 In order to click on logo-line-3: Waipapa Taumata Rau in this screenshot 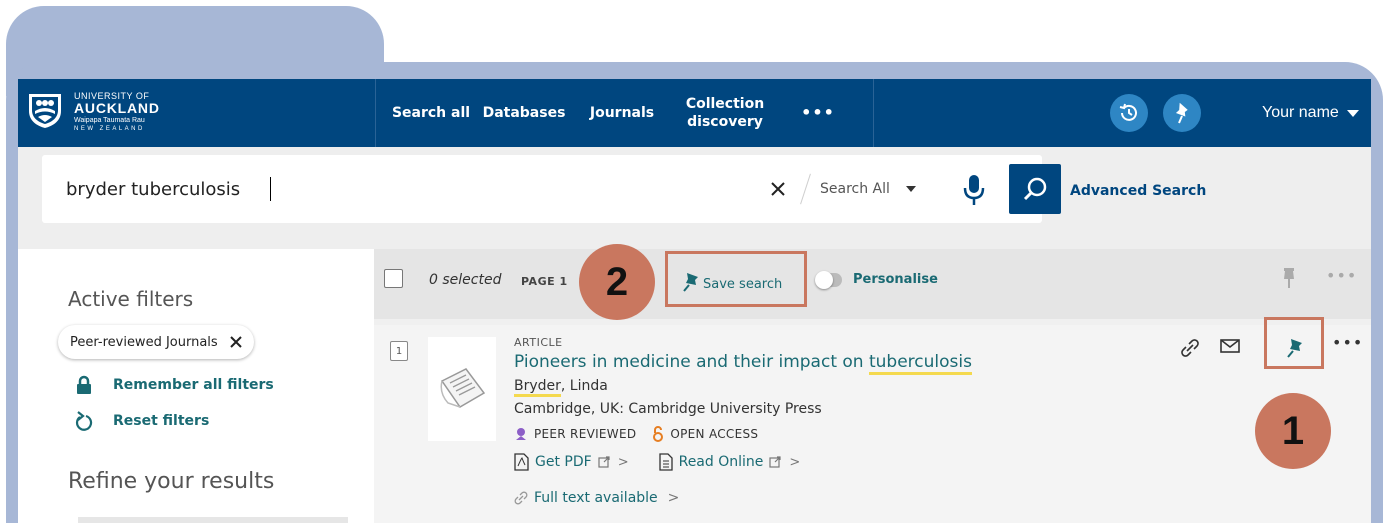, I will do `click(109, 120)`.